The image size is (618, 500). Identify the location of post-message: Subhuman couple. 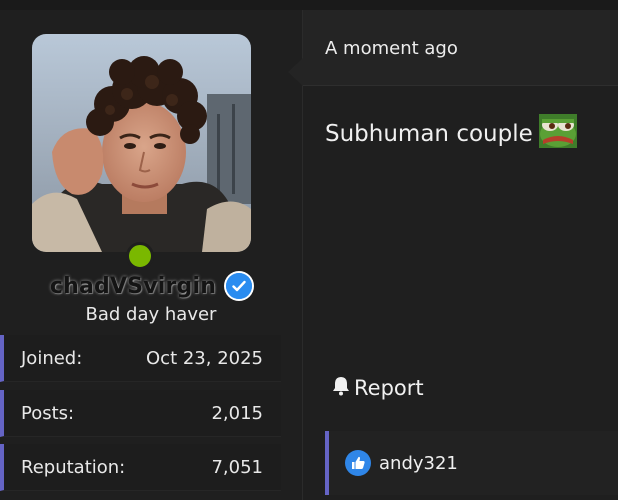
(451, 134).